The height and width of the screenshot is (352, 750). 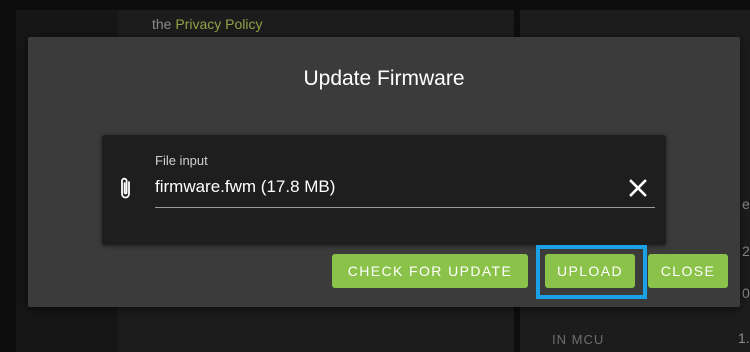 What do you see at coordinates (126, 188) in the screenshot?
I see `paperclip-icon` at bounding box center [126, 188].